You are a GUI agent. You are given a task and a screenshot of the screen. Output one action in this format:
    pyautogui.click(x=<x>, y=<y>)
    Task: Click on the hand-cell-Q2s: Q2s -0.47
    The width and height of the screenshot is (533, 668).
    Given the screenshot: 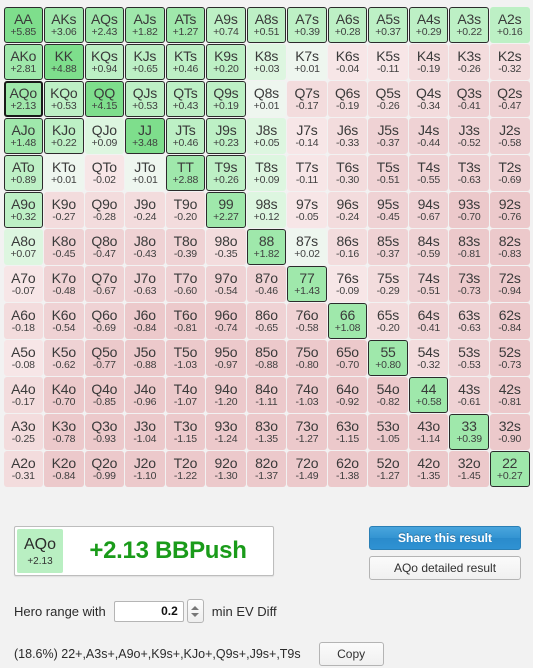 What is the action you would take?
    pyautogui.click(x=509, y=99)
    